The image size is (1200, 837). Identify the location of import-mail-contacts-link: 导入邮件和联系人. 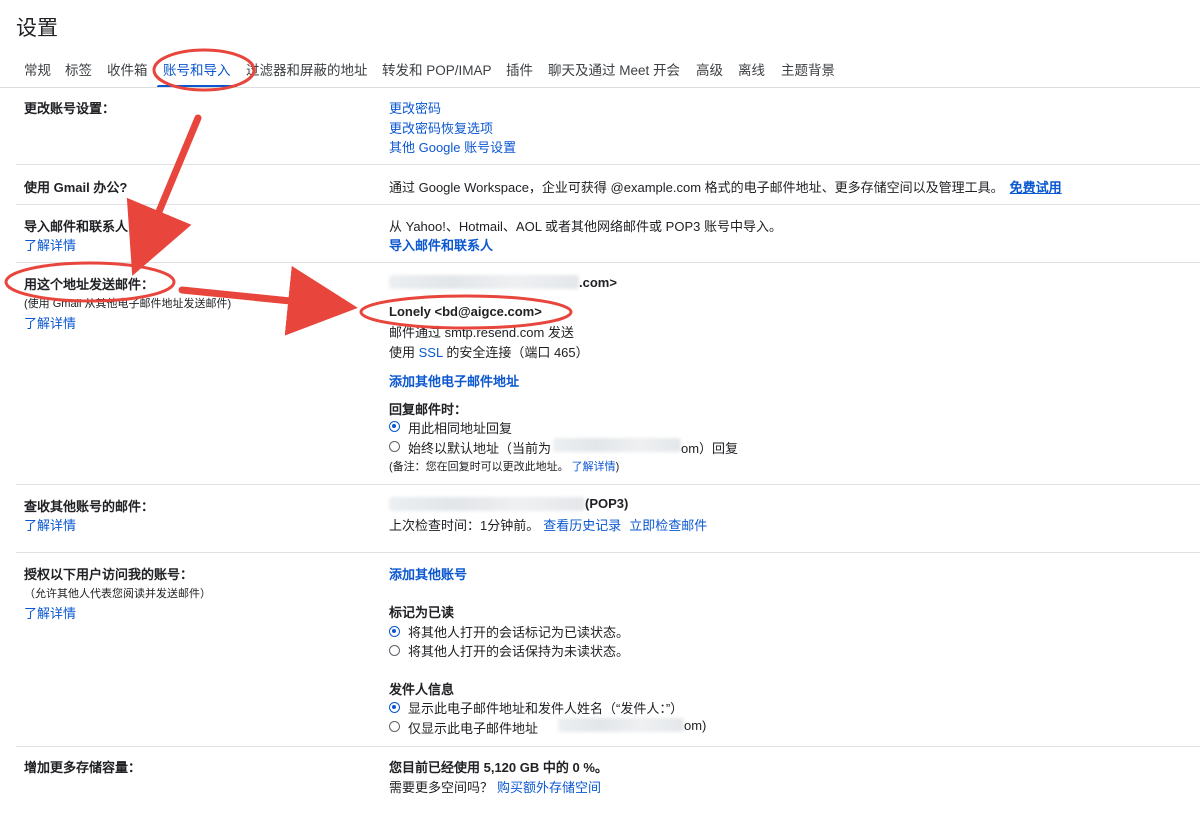
(441, 244).